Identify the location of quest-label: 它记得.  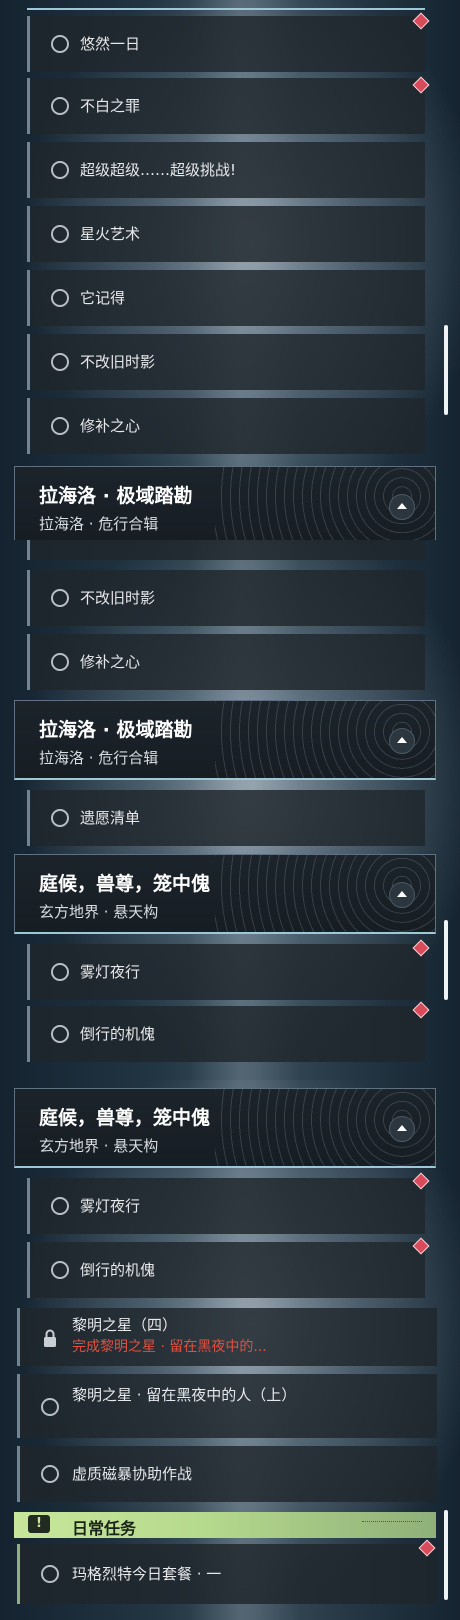
(103, 298).